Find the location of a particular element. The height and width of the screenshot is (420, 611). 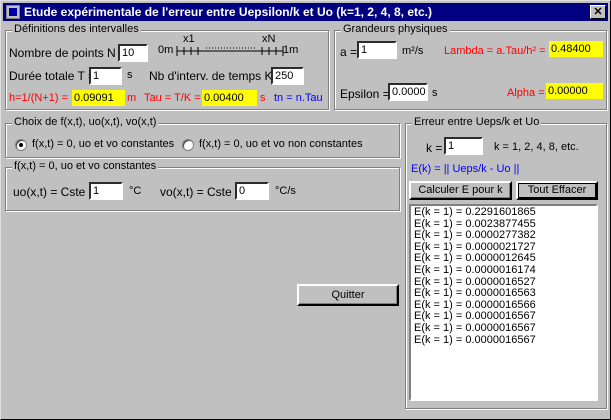

uo-label: uo(x,t) = Cste = is located at coordinates (54, 192).